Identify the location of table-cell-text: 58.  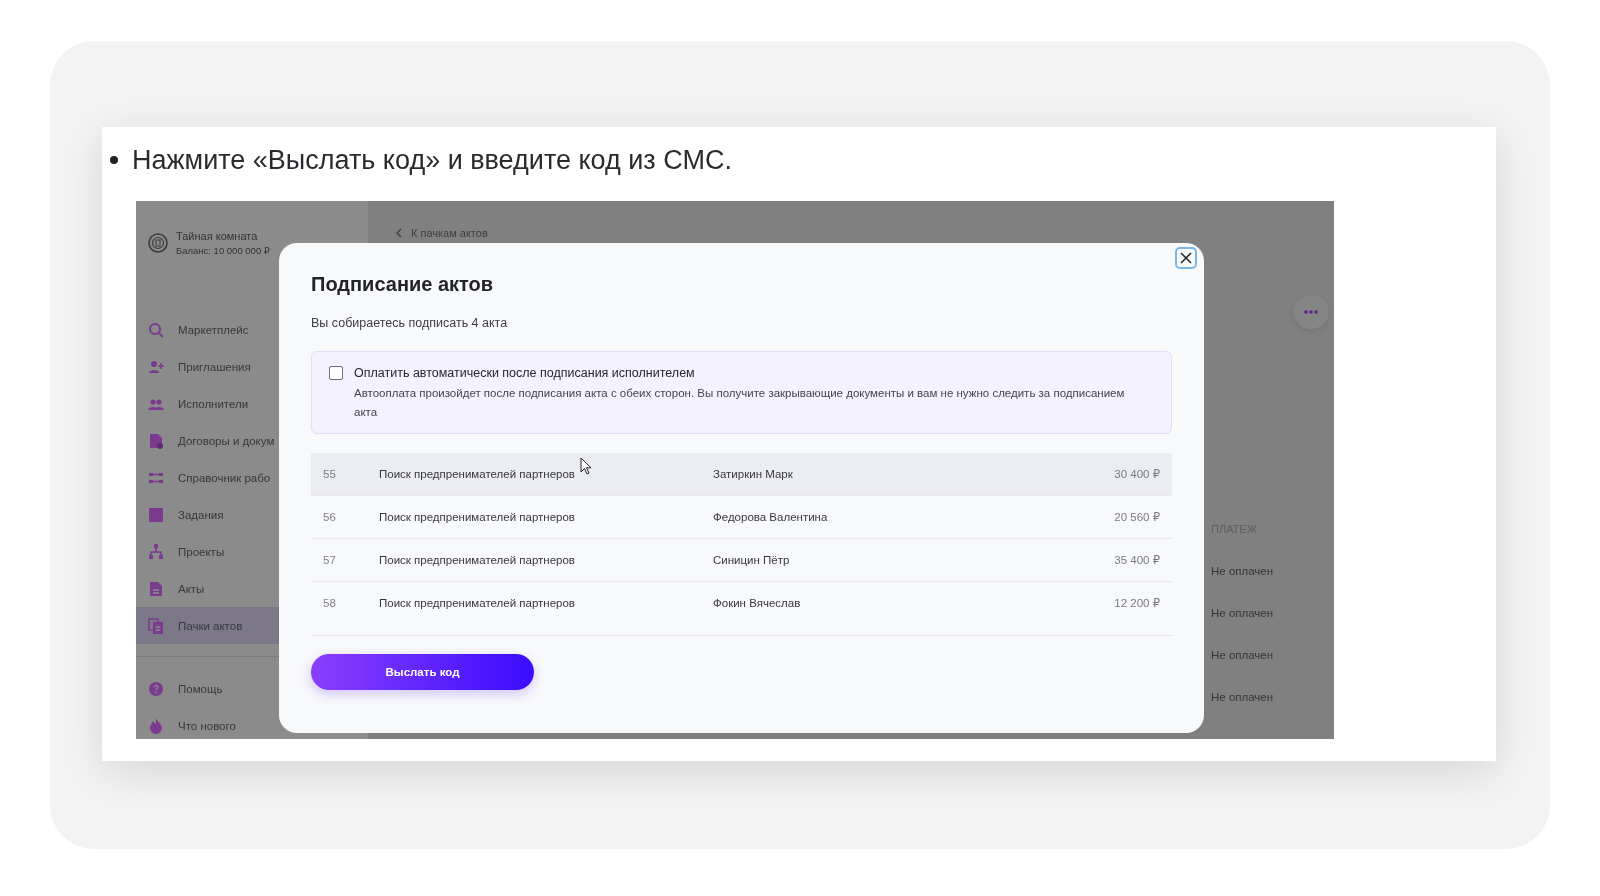
(329, 603).